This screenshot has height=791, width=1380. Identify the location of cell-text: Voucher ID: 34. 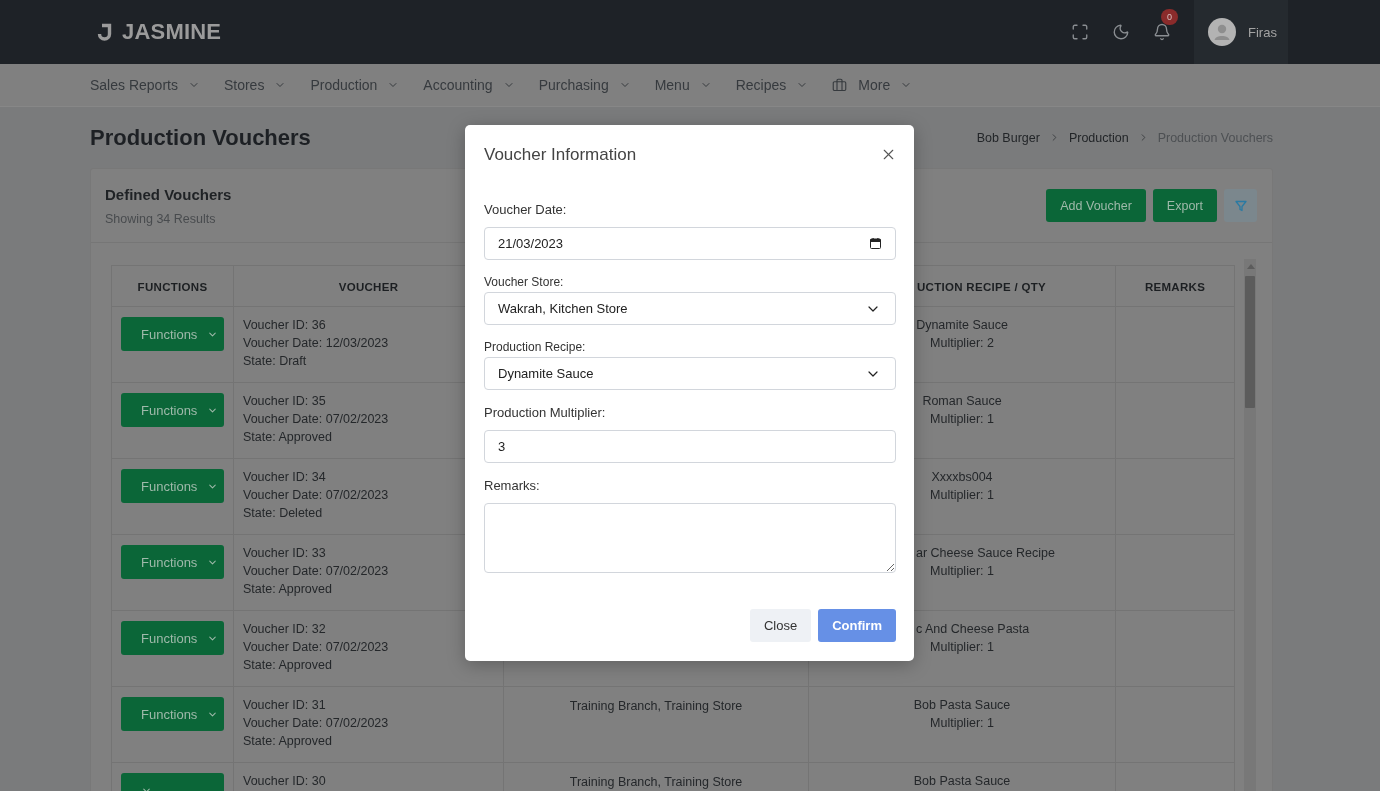
(284, 477).